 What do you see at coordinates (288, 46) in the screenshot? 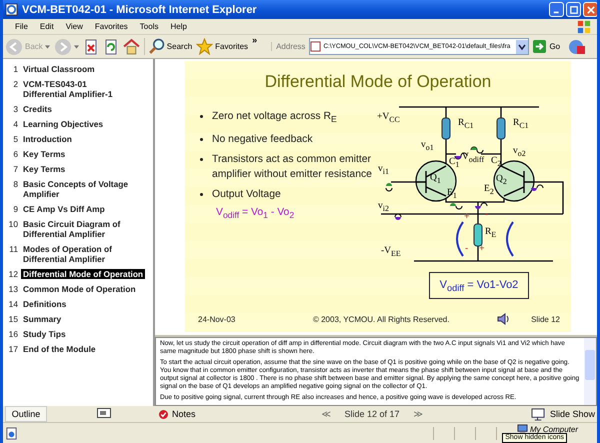
I see `address-label: Address` at bounding box center [288, 46].